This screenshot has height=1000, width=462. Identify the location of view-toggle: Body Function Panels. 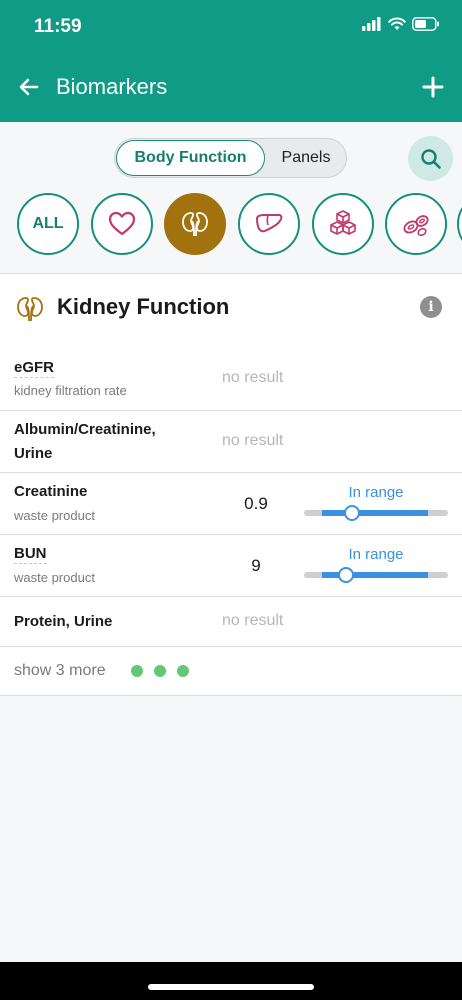
(230, 158).